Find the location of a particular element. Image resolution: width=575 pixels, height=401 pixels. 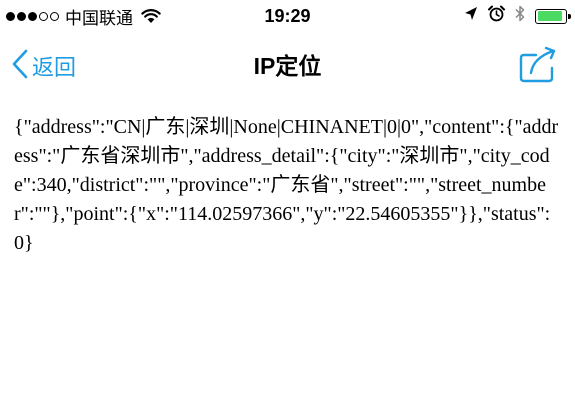

battery-tip is located at coordinates (569, 16).